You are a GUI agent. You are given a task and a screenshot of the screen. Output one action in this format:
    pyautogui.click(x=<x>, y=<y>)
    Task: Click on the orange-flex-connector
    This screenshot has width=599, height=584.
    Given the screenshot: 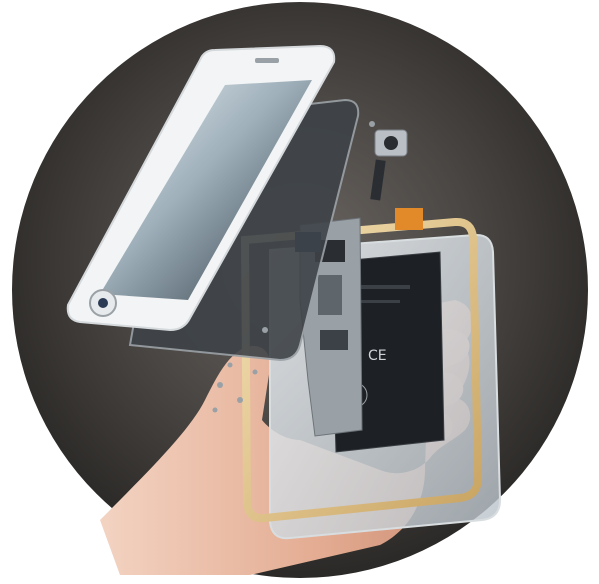 What is the action you would take?
    pyautogui.click(x=409, y=219)
    